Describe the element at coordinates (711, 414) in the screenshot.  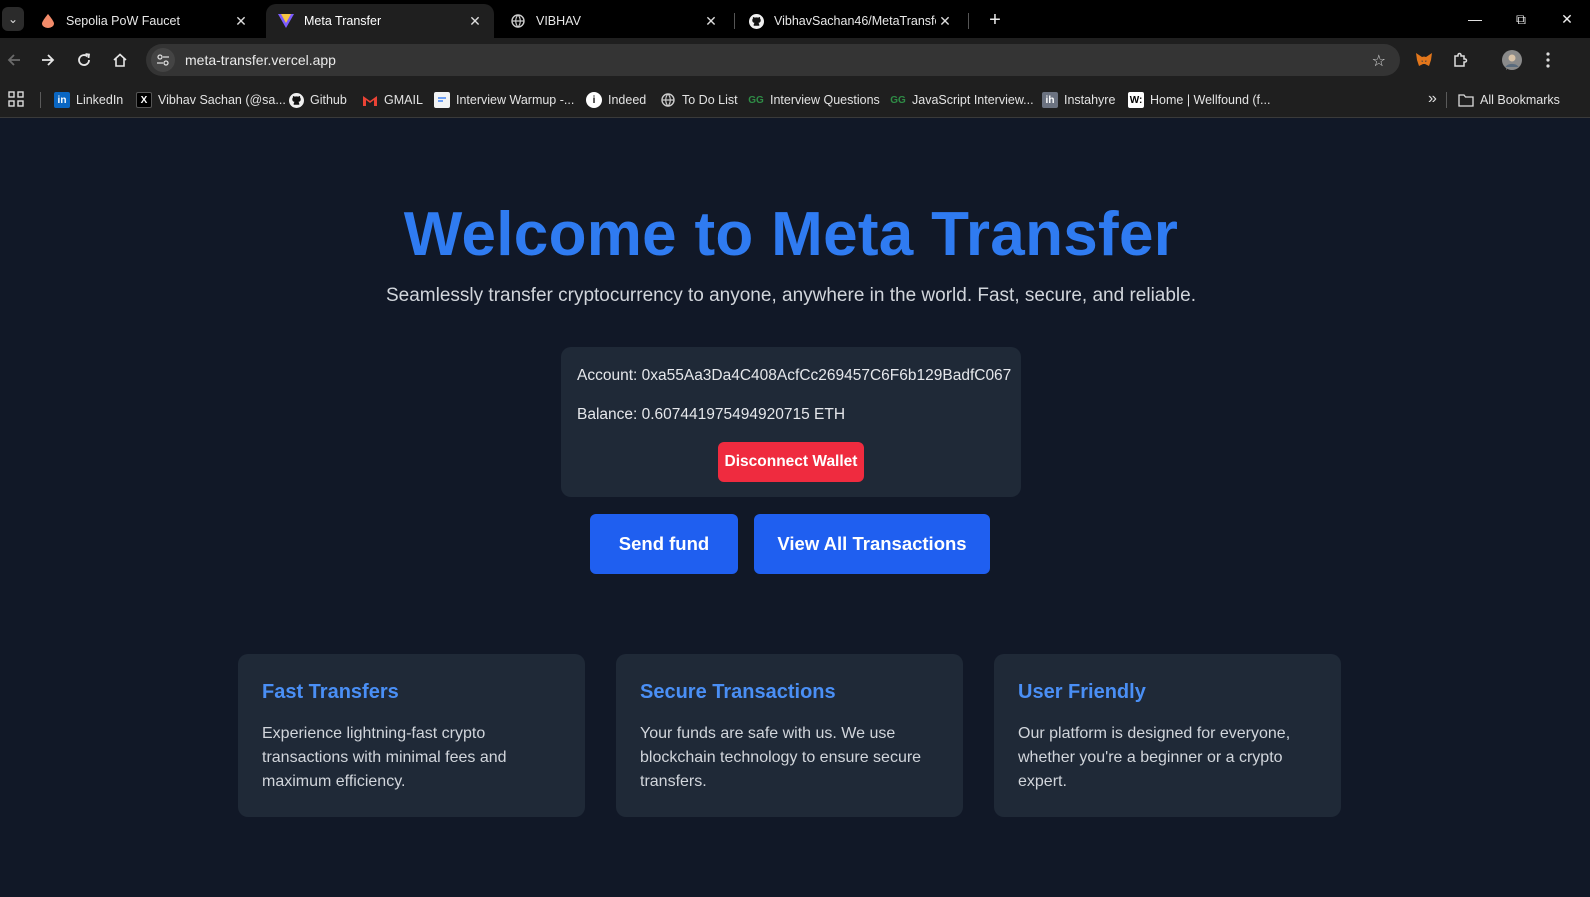
I see `account-balance: Balance: 0.607441975494920715 ETH` at that location.